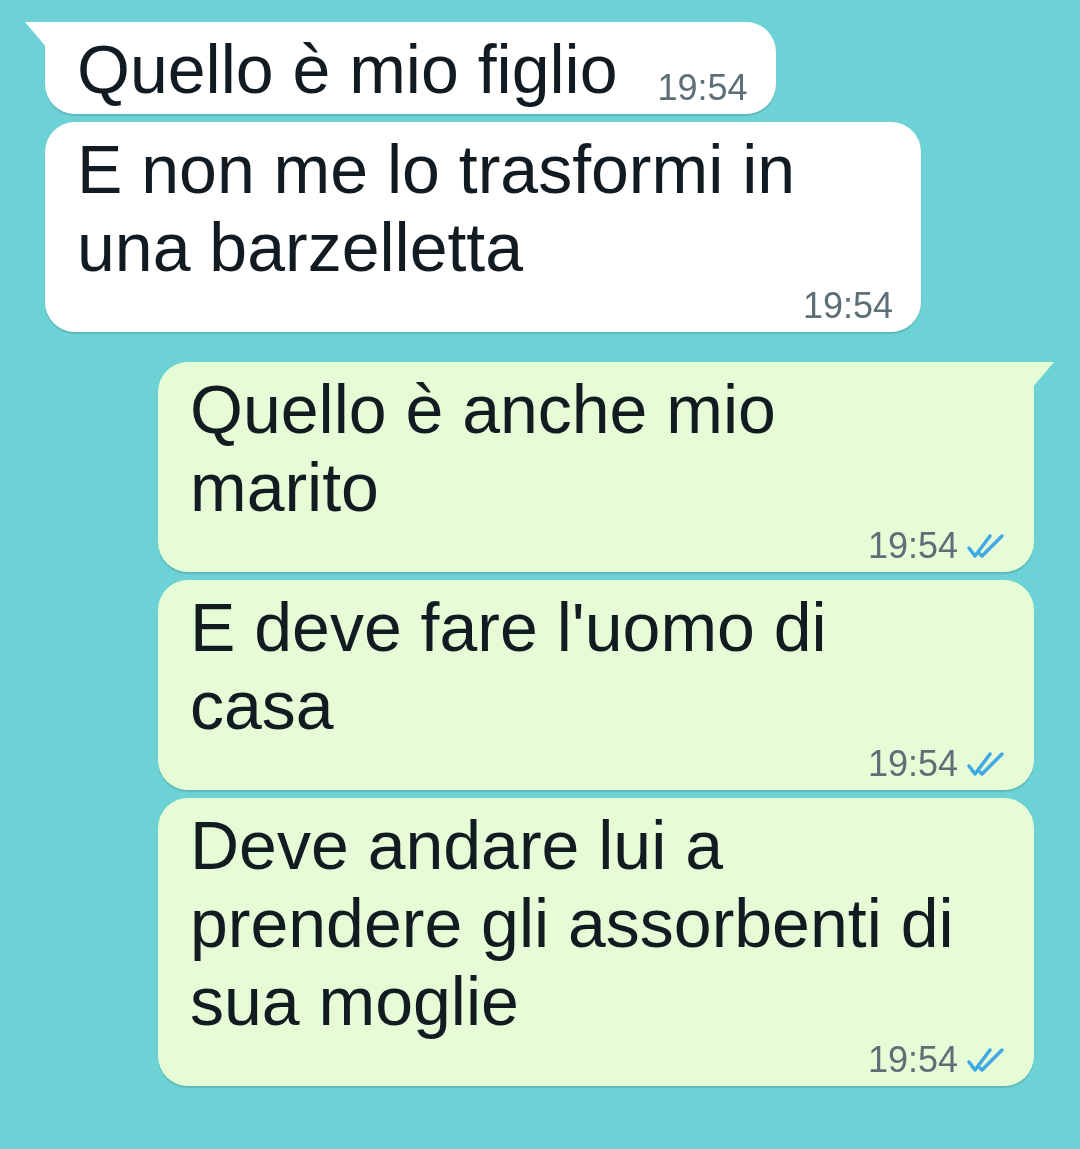 This screenshot has width=1080, height=1149. What do you see at coordinates (509, 666) in the screenshot?
I see `message-text: E deve fare l'uomo di casa` at bounding box center [509, 666].